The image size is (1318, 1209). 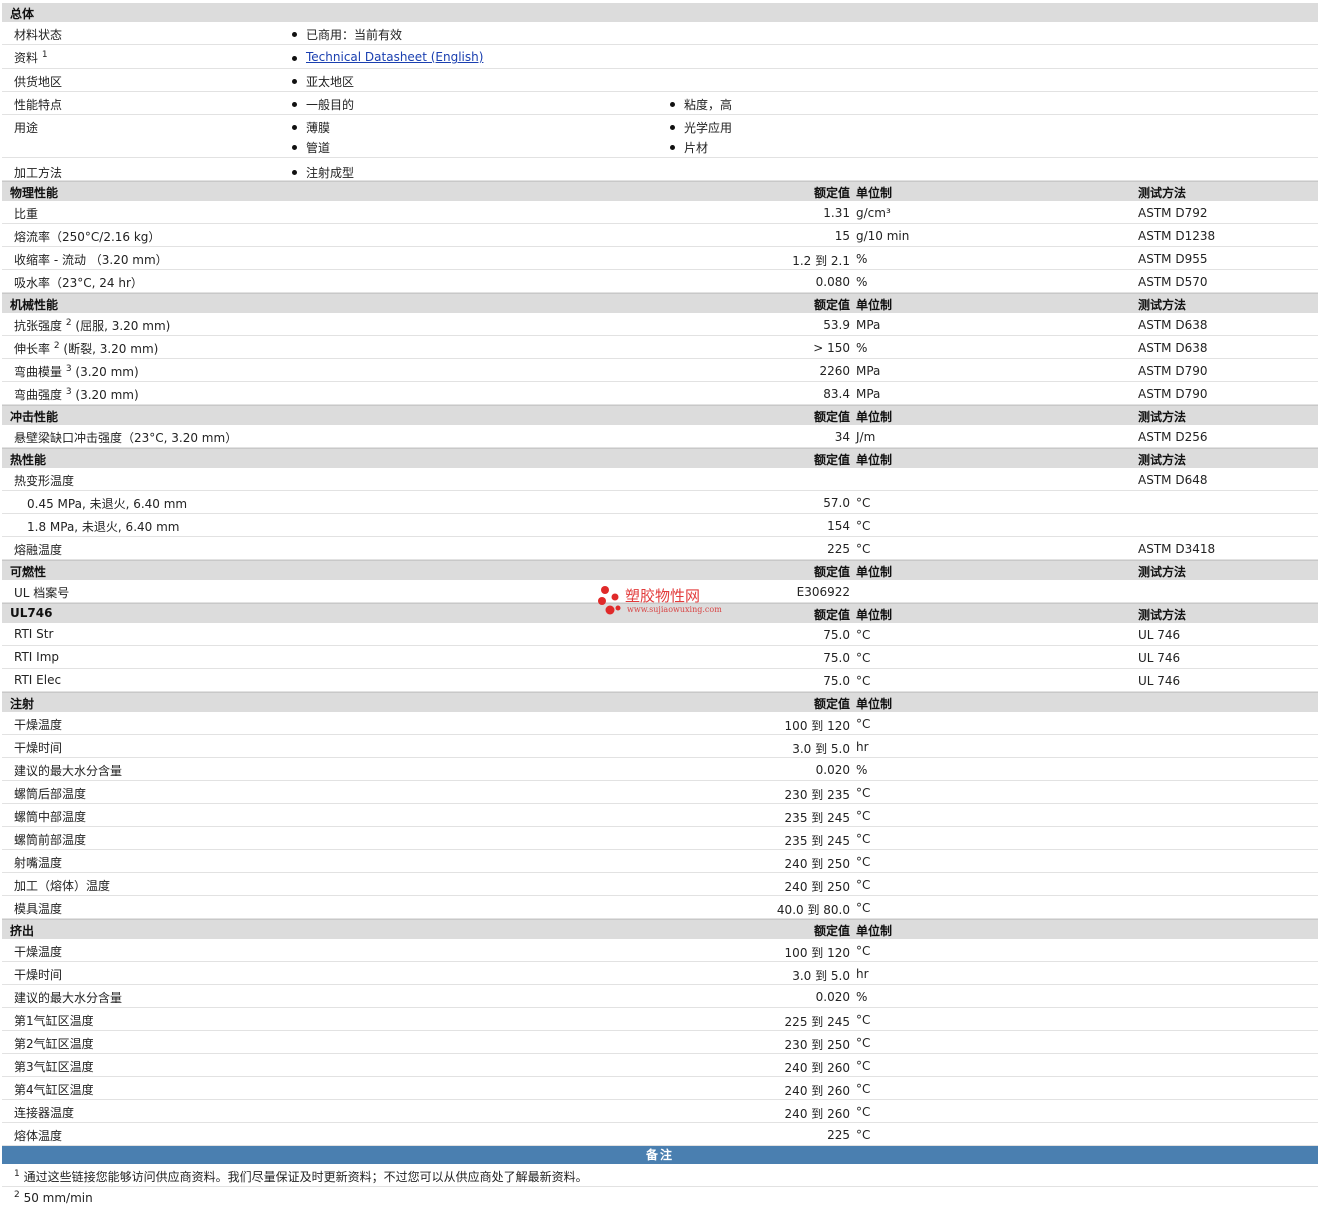 What do you see at coordinates (660, 815) in the screenshot?
I see `property-row: 螺筒中部温度 235 到 245 °C` at bounding box center [660, 815].